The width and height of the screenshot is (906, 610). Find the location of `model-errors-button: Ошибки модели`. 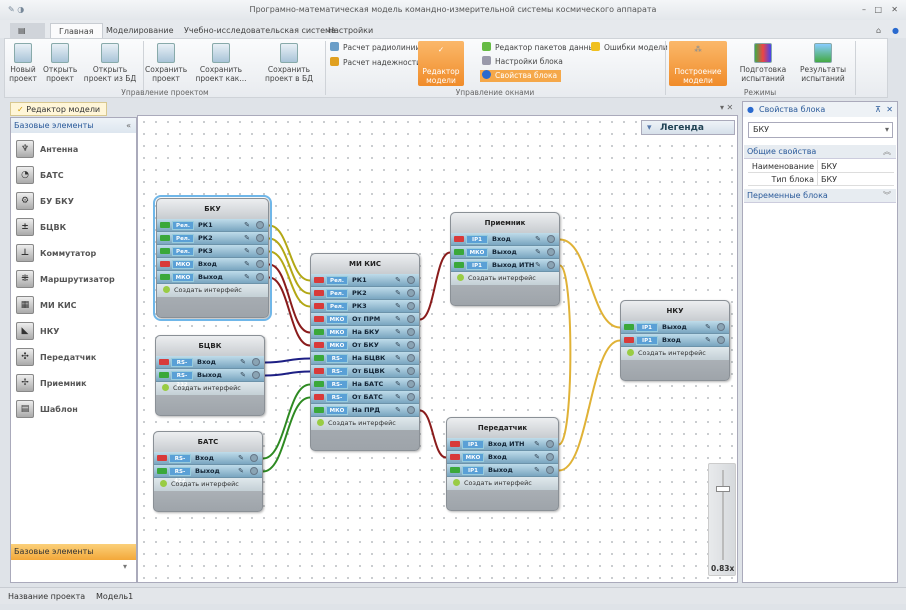

model-errors-button: Ошибки модели is located at coordinates (629, 48).